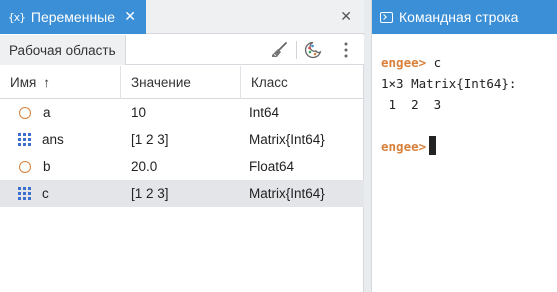 This screenshot has height=292, width=557. I want to click on row-class: Int64, so click(264, 112).